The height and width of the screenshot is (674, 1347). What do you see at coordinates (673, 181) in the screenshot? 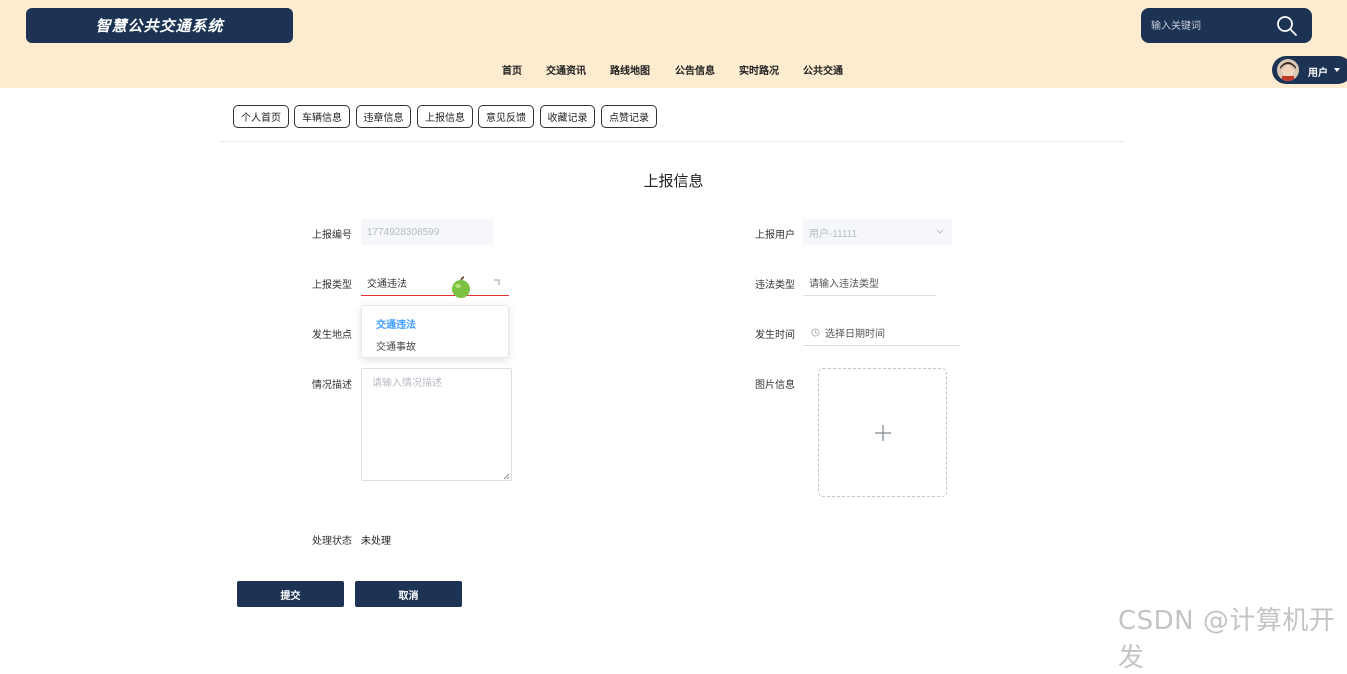
I see `page-title: 上报信息` at bounding box center [673, 181].